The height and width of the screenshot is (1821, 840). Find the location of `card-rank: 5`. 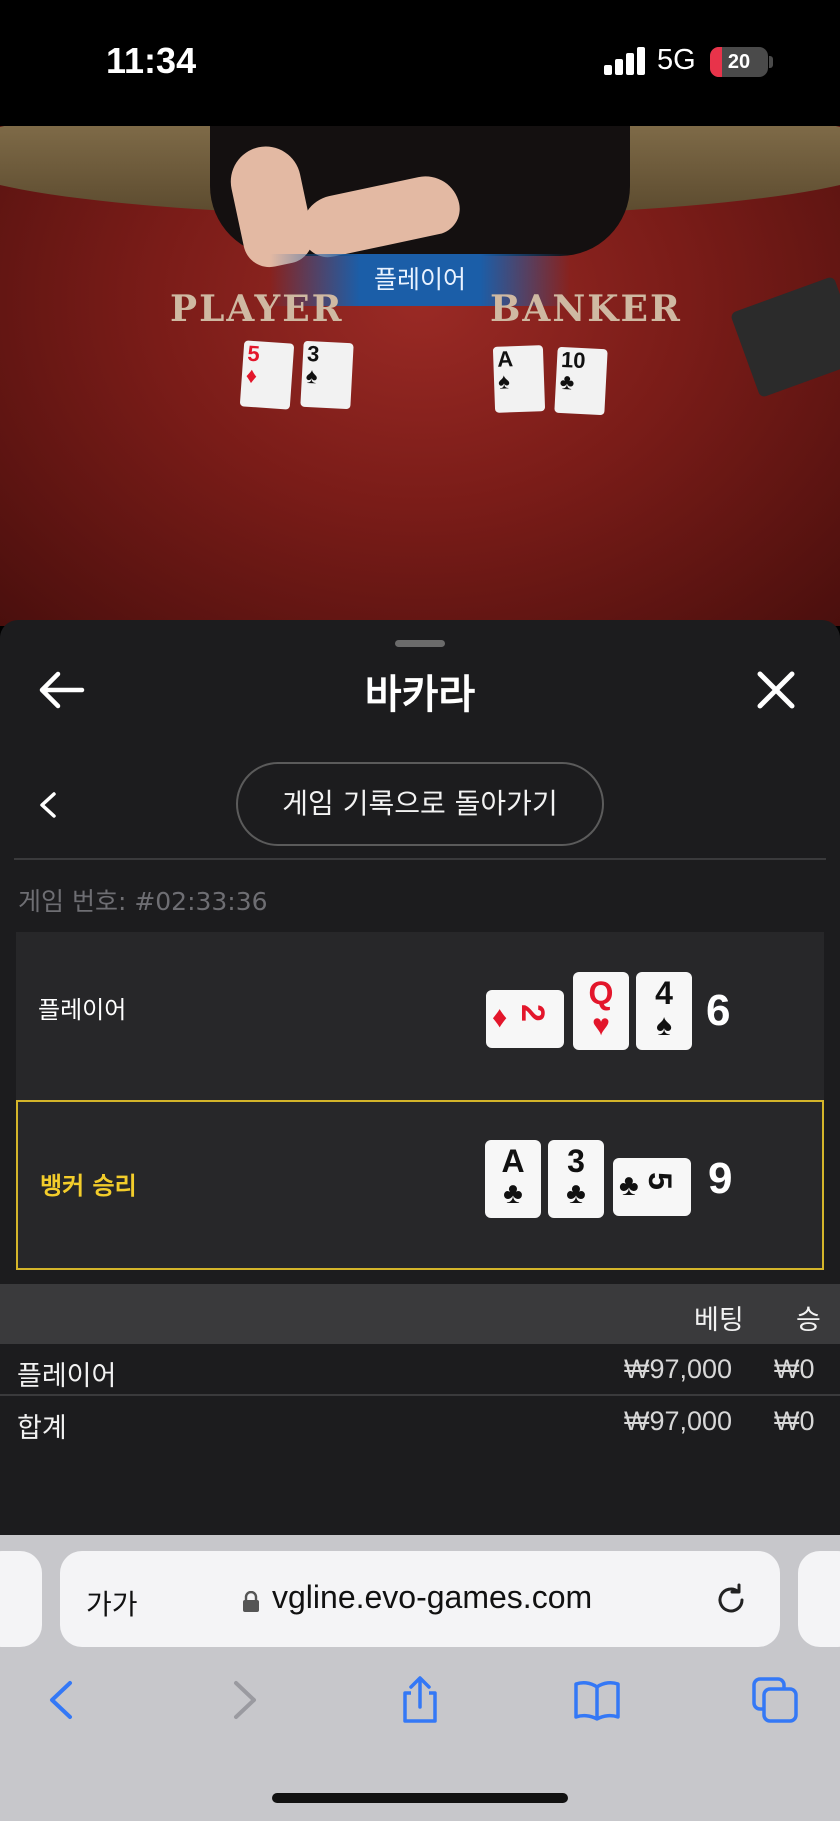

card-rank: 5 is located at coordinates (659, 1181).